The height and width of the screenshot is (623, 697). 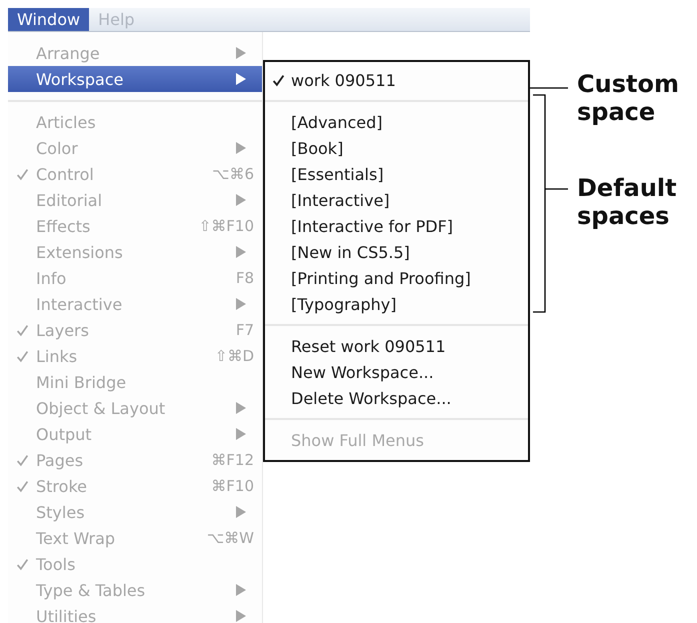 I want to click on menu-item: [Book], so click(x=396, y=148).